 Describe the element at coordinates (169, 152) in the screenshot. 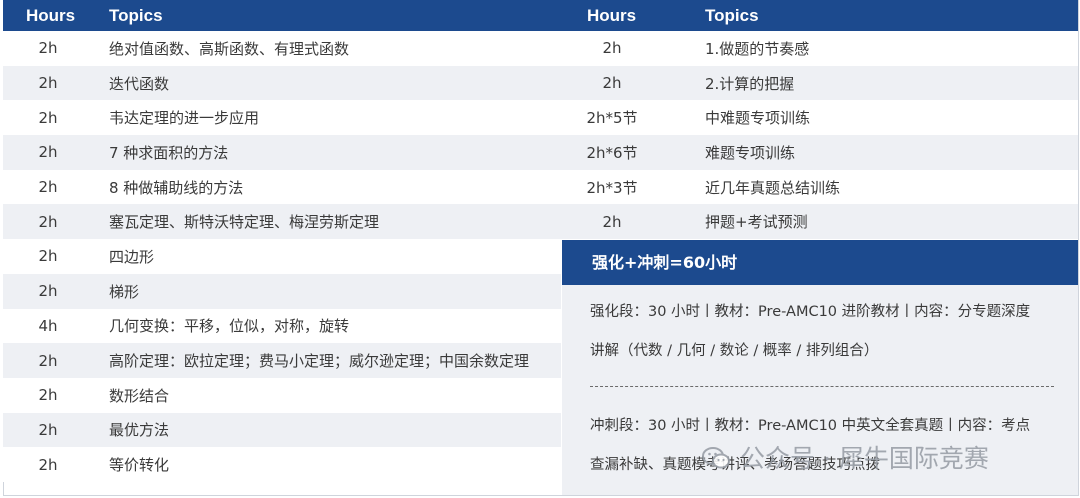

I see `topic-cell: 7 种求面积的方法` at that location.